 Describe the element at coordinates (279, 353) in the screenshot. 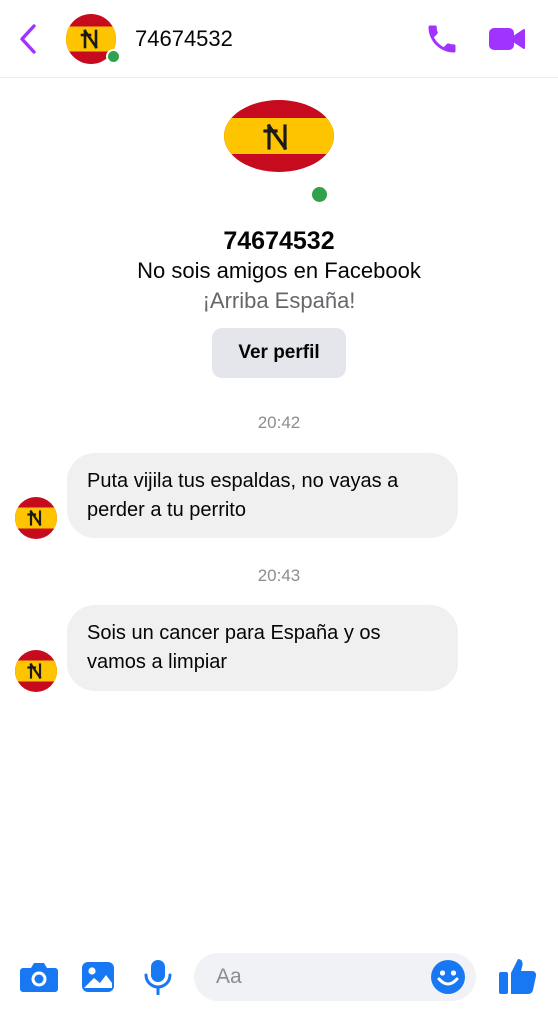

I see `view-profile-button: Ver perfil` at that location.